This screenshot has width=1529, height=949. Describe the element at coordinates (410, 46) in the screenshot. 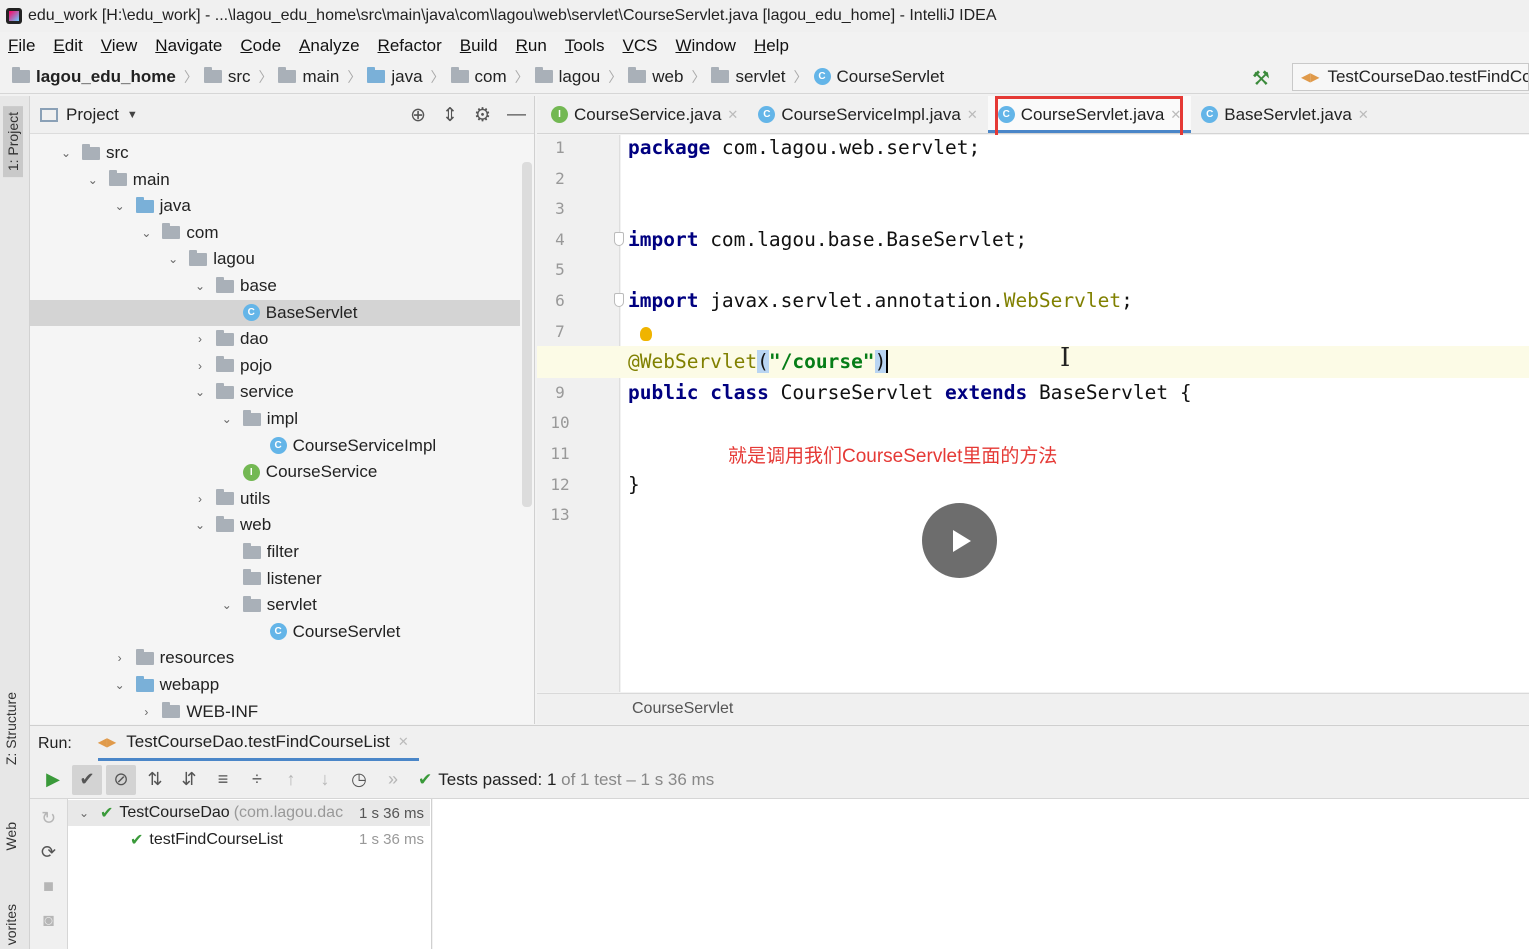

I see `menu-refactor: Refactor` at that location.